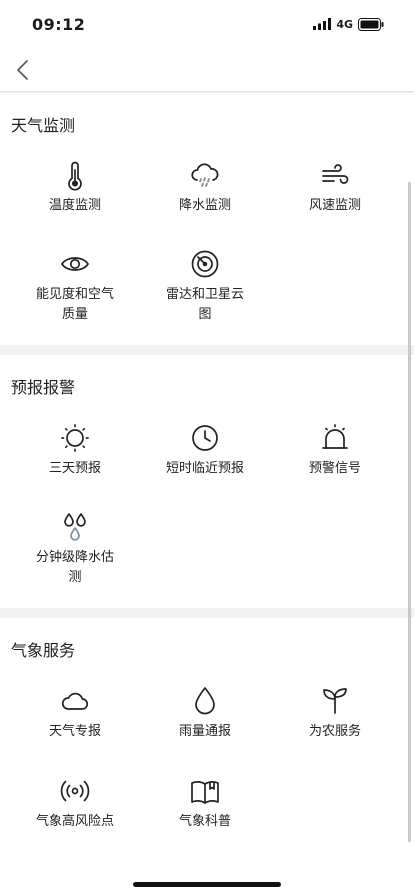 The height and width of the screenshot is (896, 414). What do you see at coordinates (204, 304) in the screenshot?
I see `item-label: 雷达和卫星云图` at bounding box center [204, 304].